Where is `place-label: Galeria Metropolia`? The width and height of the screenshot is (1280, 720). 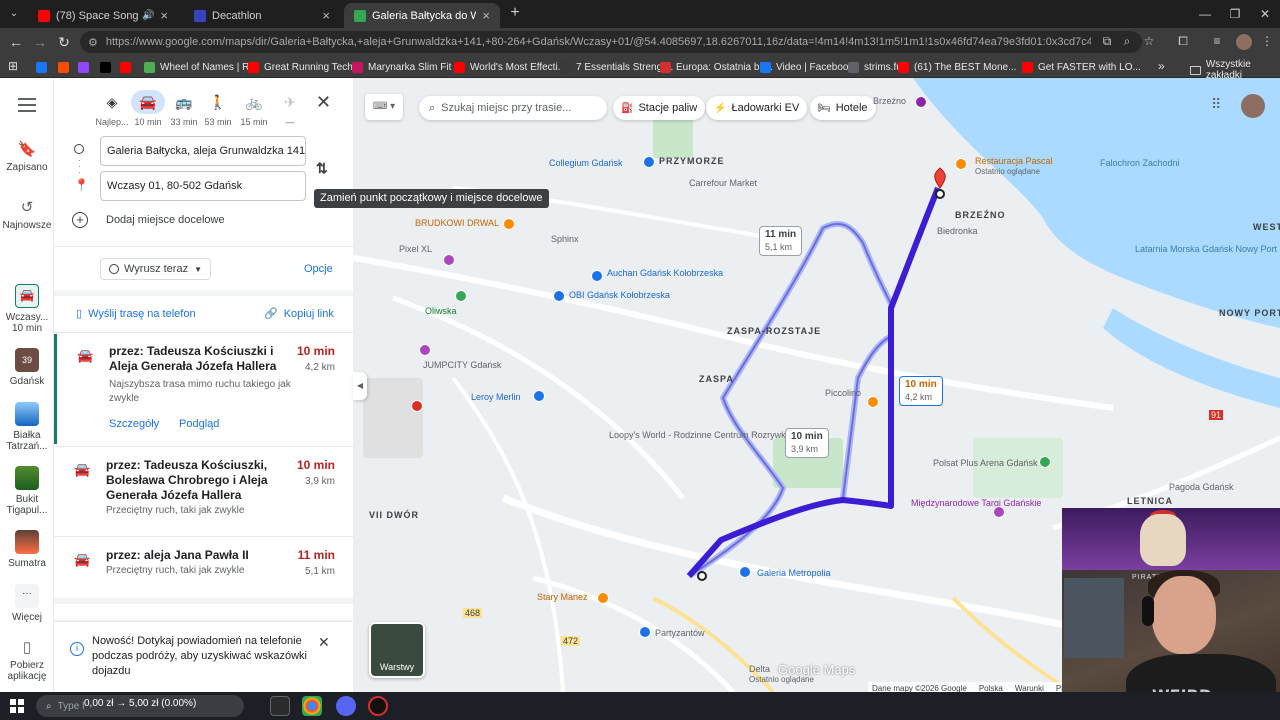
place-label: Galeria Metropolia is located at coordinates (794, 573).